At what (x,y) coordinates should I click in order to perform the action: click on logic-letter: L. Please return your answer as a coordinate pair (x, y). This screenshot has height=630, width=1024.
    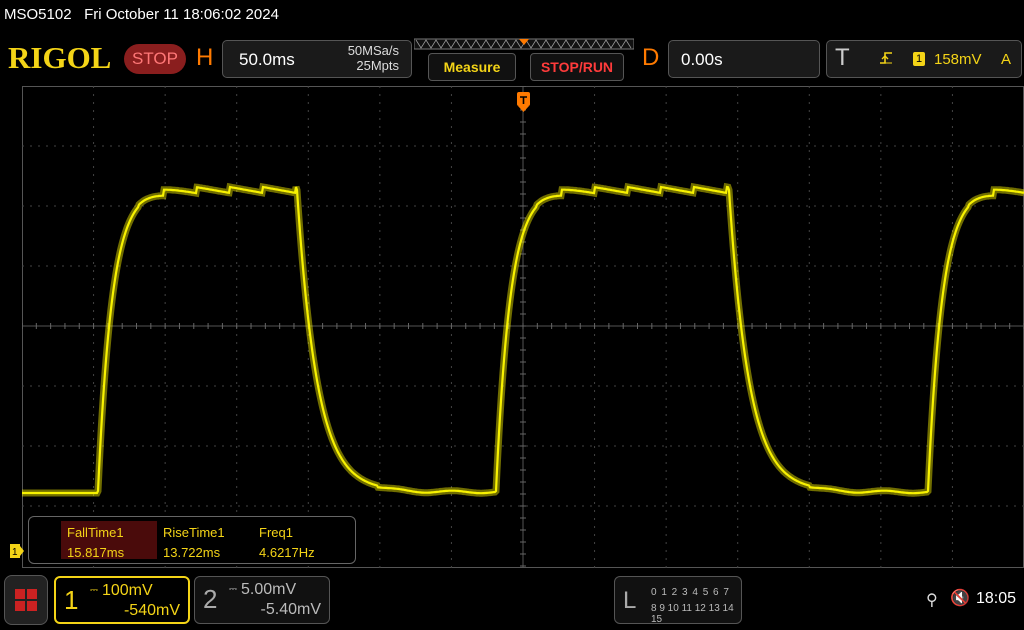
    Looking at the image, I should click on (630, 600).